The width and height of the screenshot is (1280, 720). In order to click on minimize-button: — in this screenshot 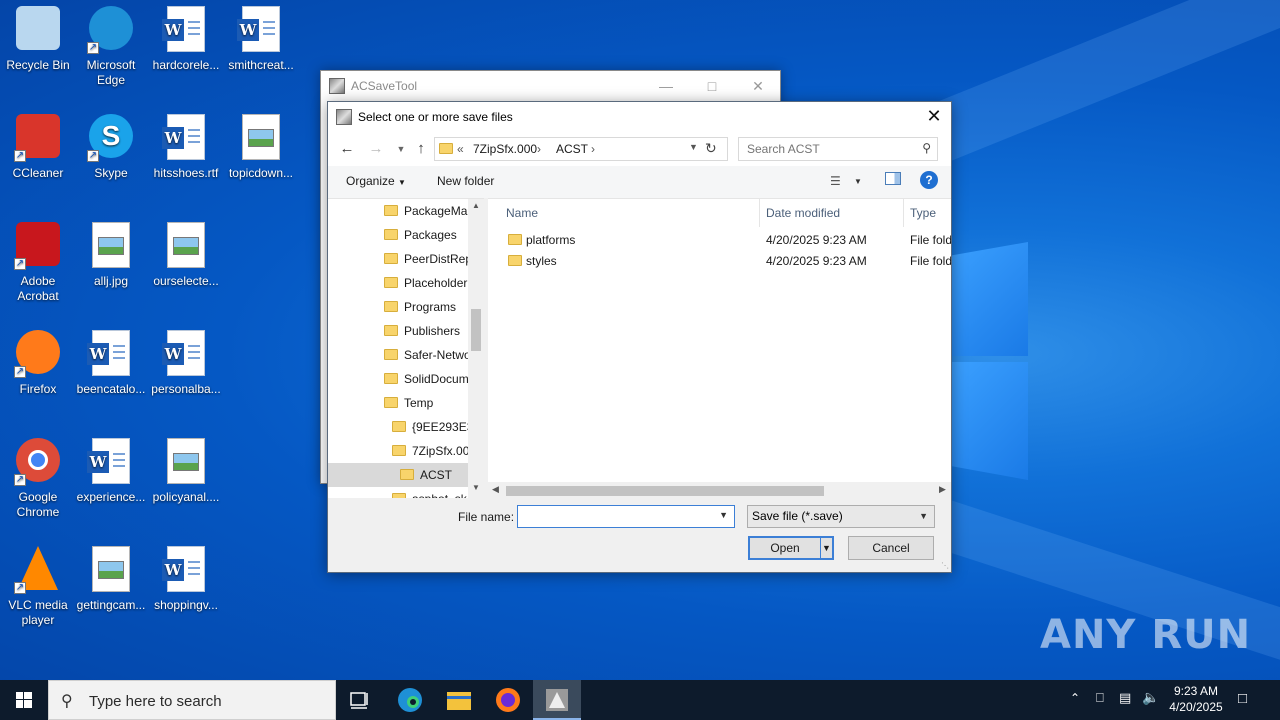, I will do `click(666, 86)`.